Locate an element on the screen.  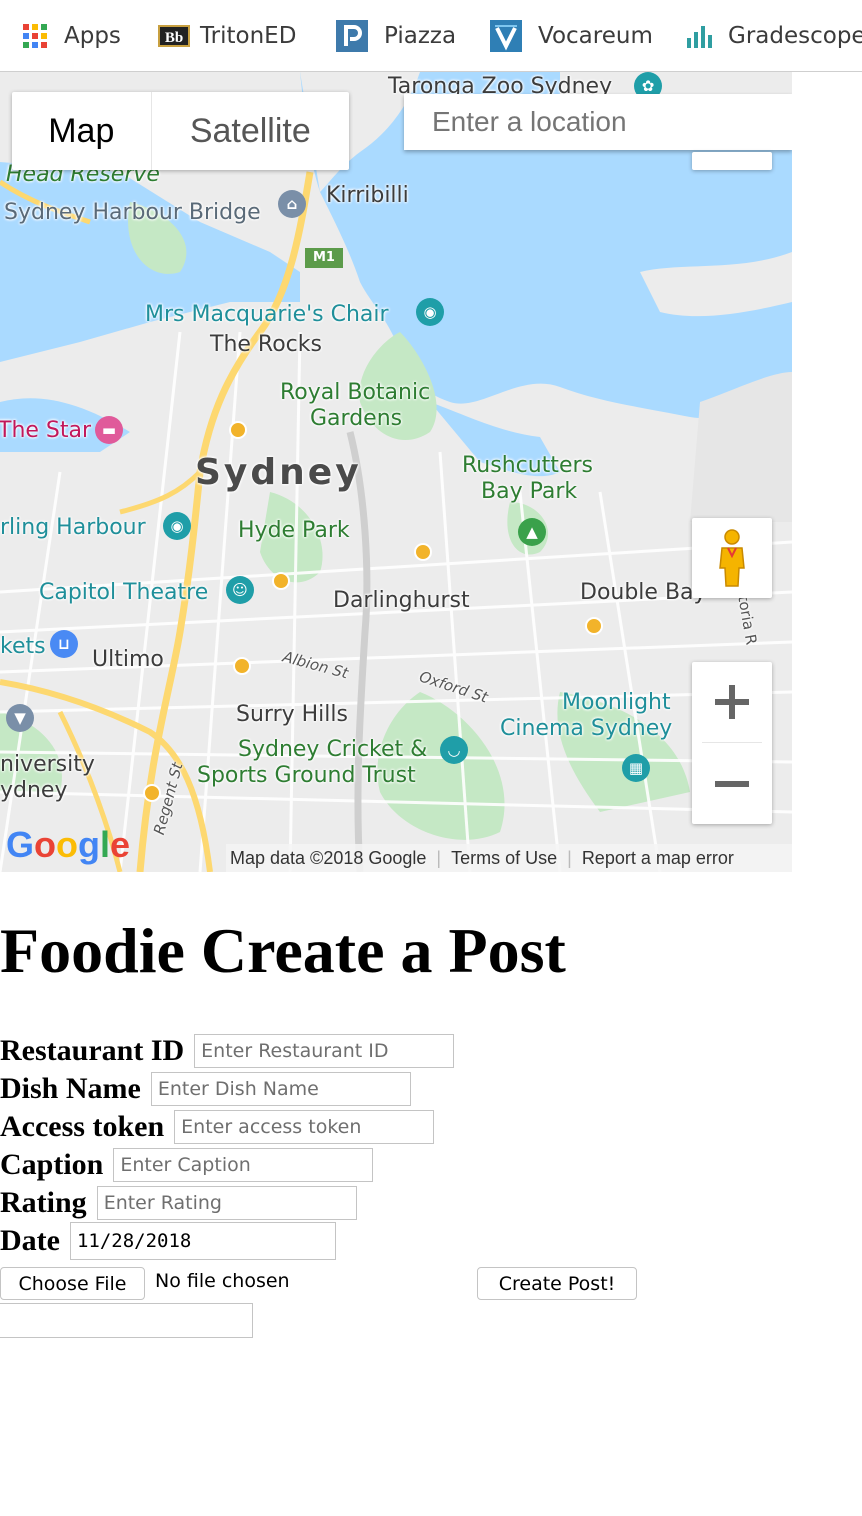
map-label: Bay Park is located at coordinates (529, 491).